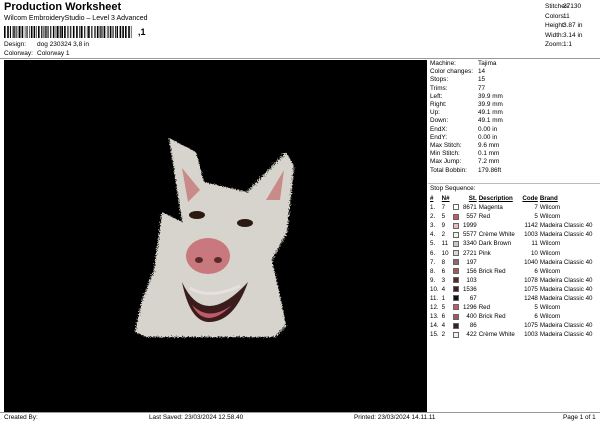 This screenshot has height=424, width=600. What do you see at coordinates (443, 280) in the screenshot?
I see `needle-number: 3` at bounding box center [443, 280].